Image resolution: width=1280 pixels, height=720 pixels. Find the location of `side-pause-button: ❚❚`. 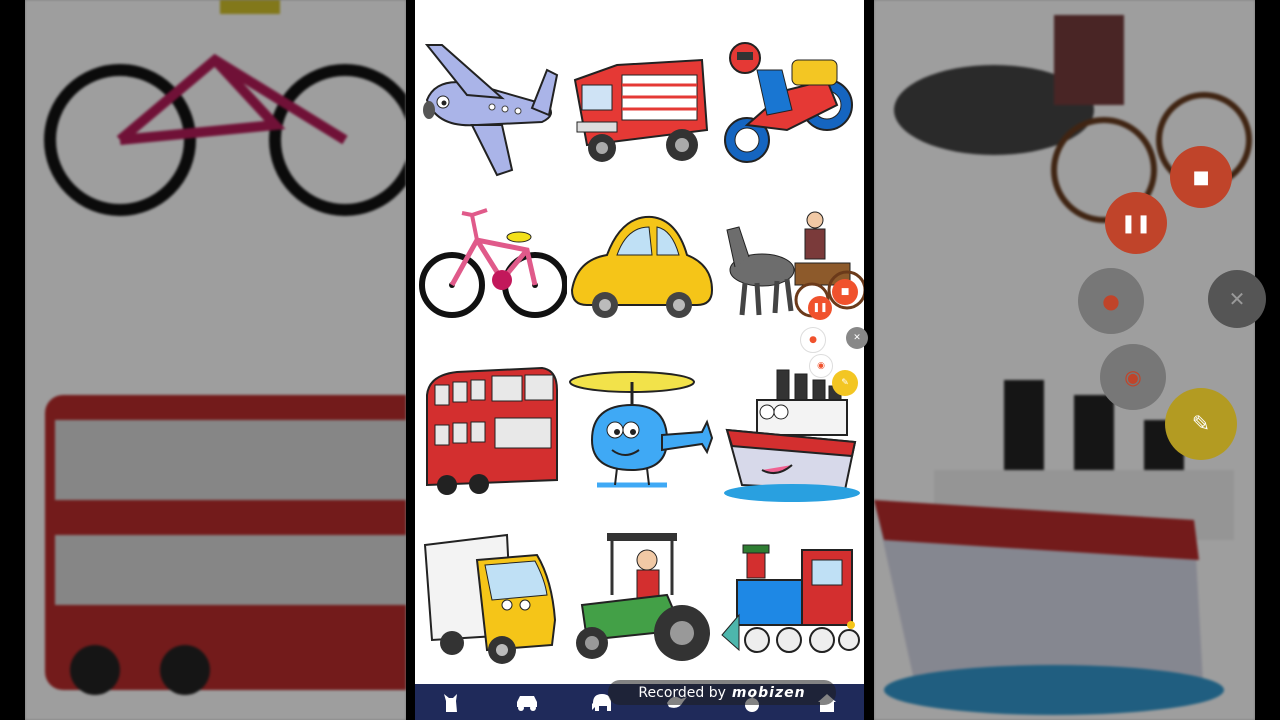

side-pause-button: ❚❚ is located at coordinates (1136, 223).